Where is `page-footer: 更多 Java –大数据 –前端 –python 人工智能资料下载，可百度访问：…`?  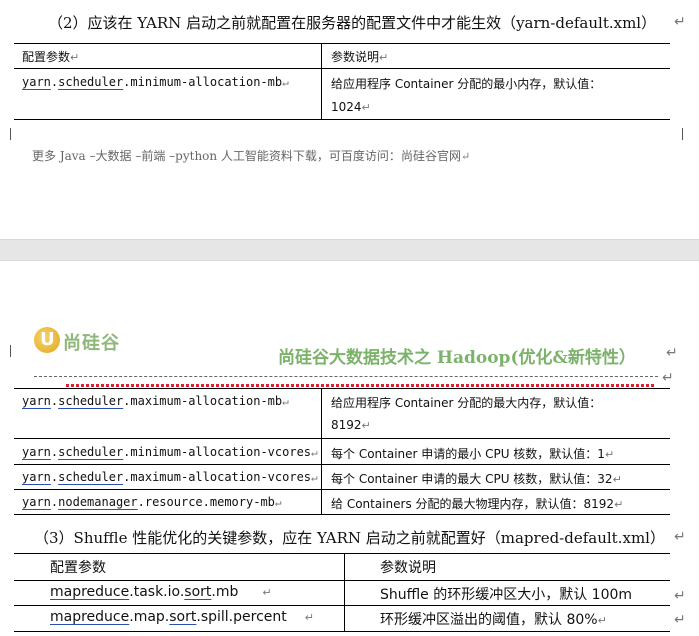 page-footer: 更多 Java –大数据 –前端 –python 人工智能资料下载，可百度访问：… is located at coordinates (251, 156).